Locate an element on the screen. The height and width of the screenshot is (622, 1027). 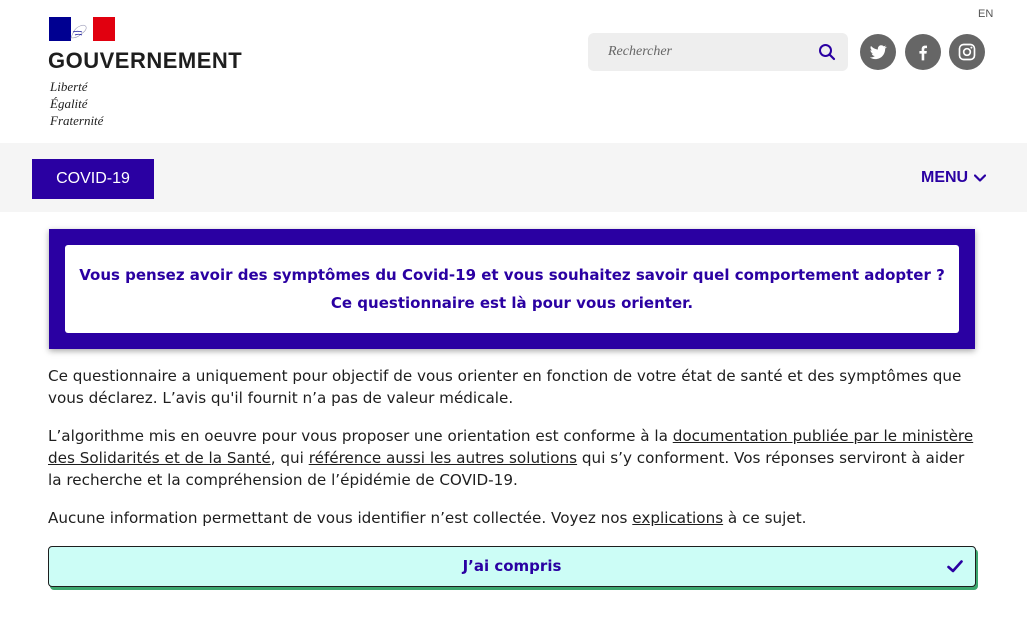
search-box is located at coordinates (718, 52).